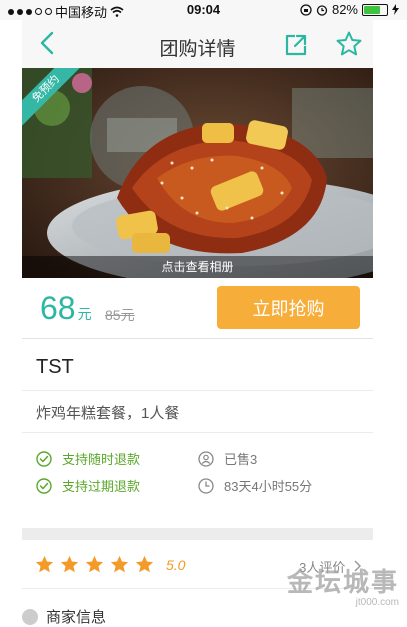  Describe the element at coordinates (322, 10) in the screenshot. I see `alarm-icon` at that location.